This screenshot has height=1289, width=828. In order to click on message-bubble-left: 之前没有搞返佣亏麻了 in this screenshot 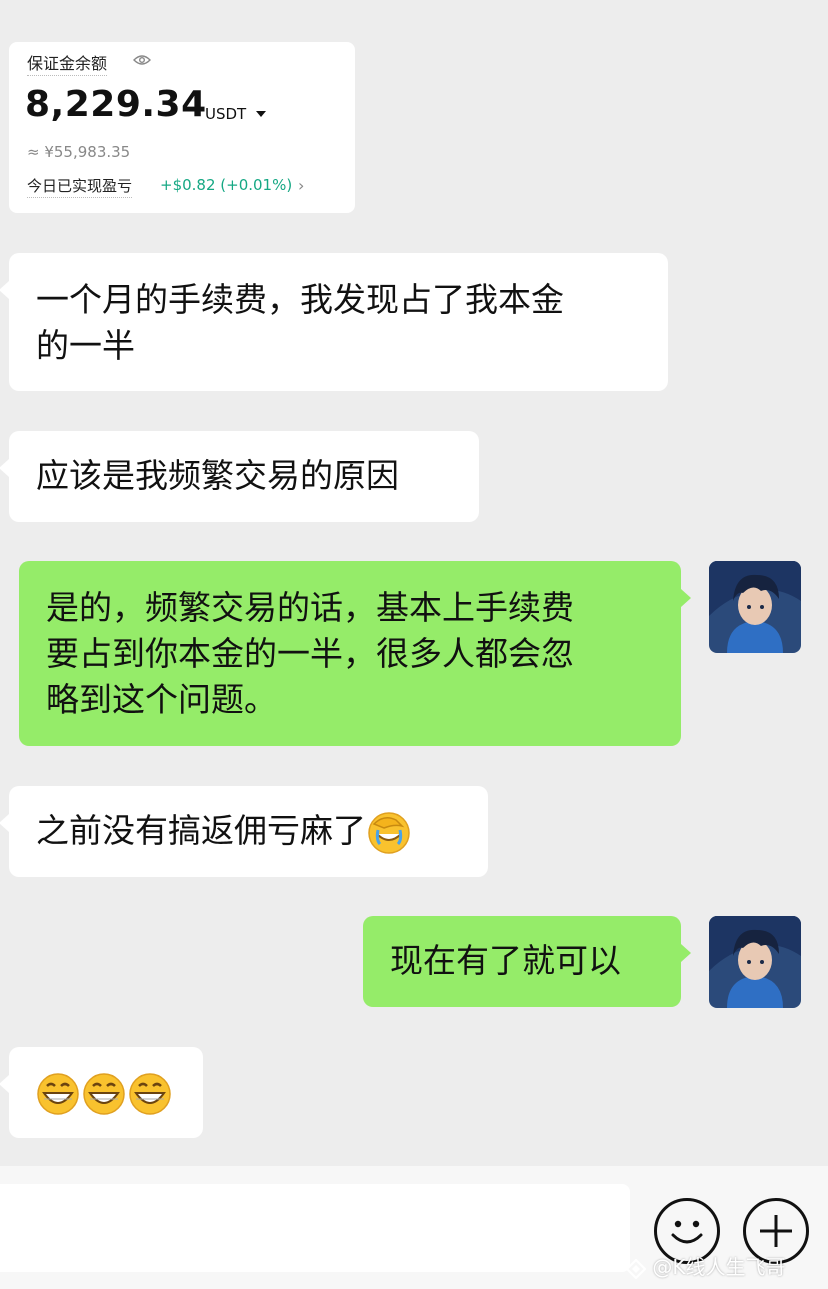, I will do `click(244, 831)`.